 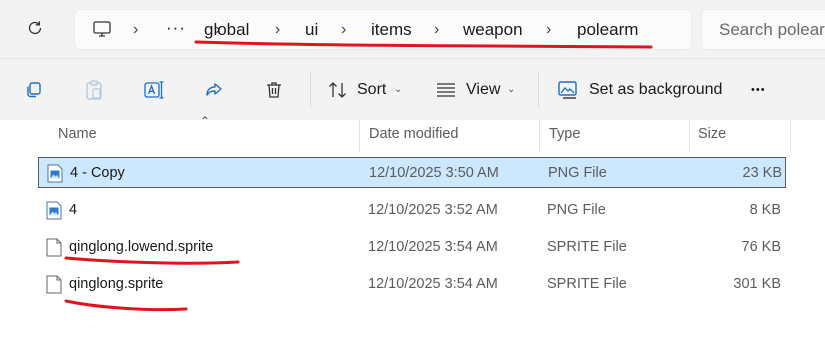 I want to click on annotation-underline-sprite, so click(x=126, y=305).